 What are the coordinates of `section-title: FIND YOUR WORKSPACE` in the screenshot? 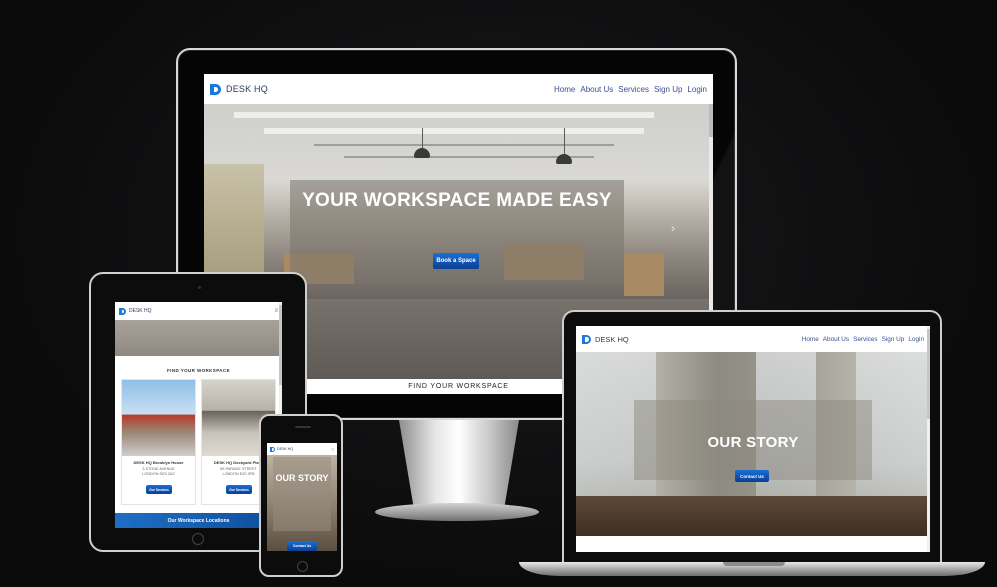 It's located at (198, 370).